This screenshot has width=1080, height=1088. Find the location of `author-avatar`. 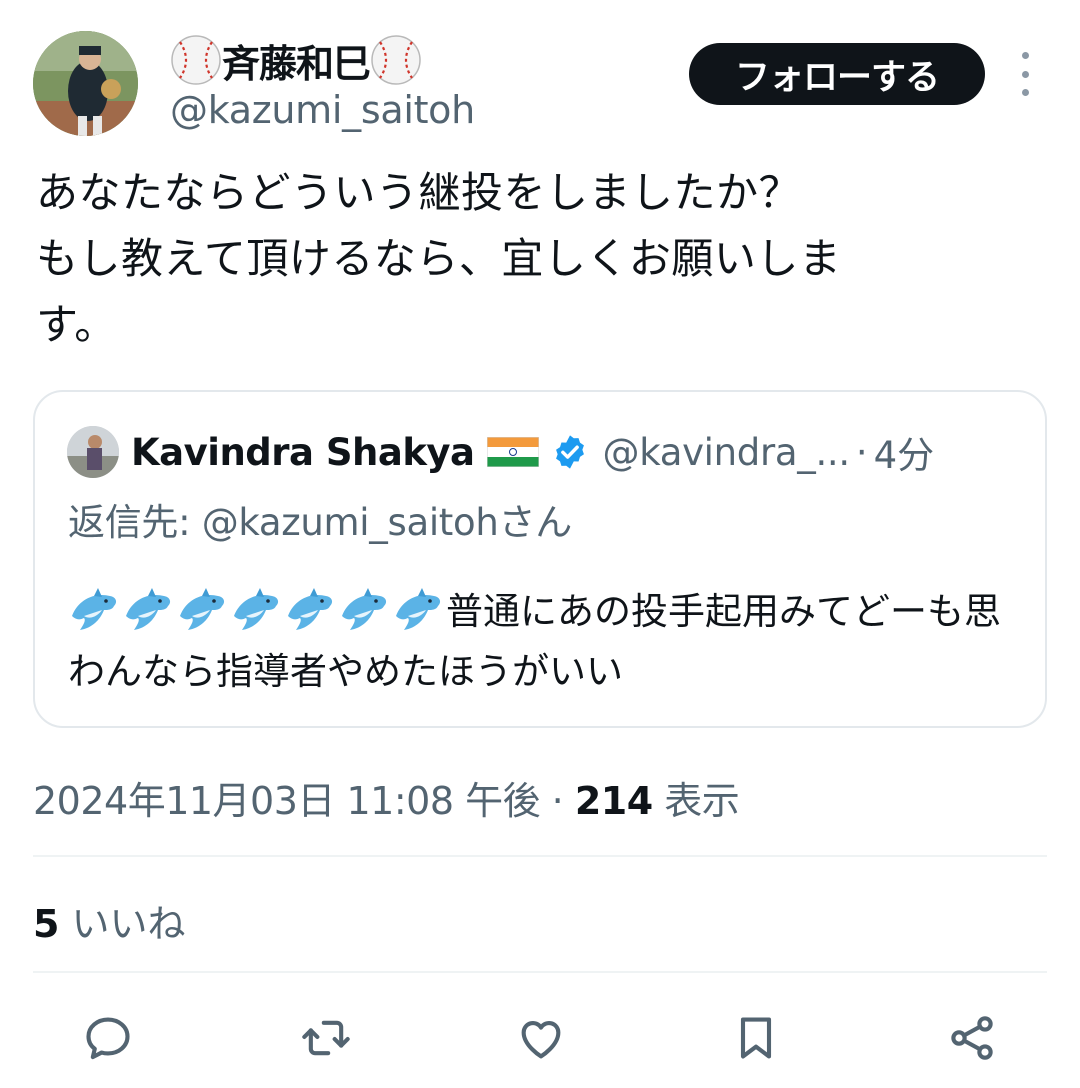

author-avatar is located at coordinates (85, 83).